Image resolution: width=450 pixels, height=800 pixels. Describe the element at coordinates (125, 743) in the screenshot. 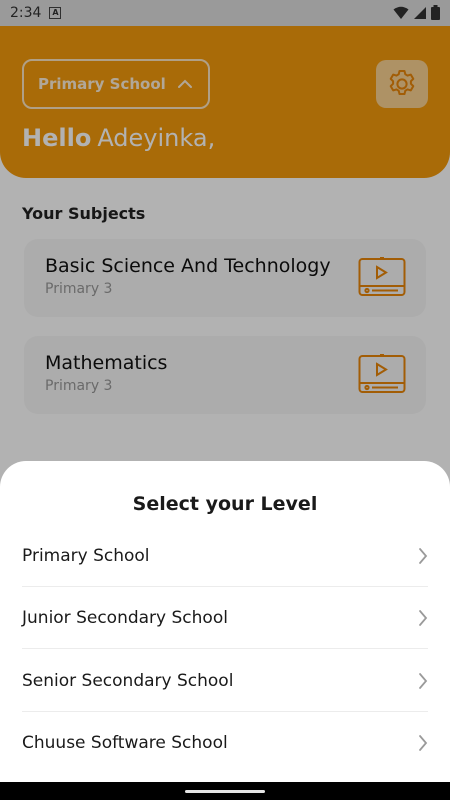

I see `level-option-label: Chuuse Software School` at that location.